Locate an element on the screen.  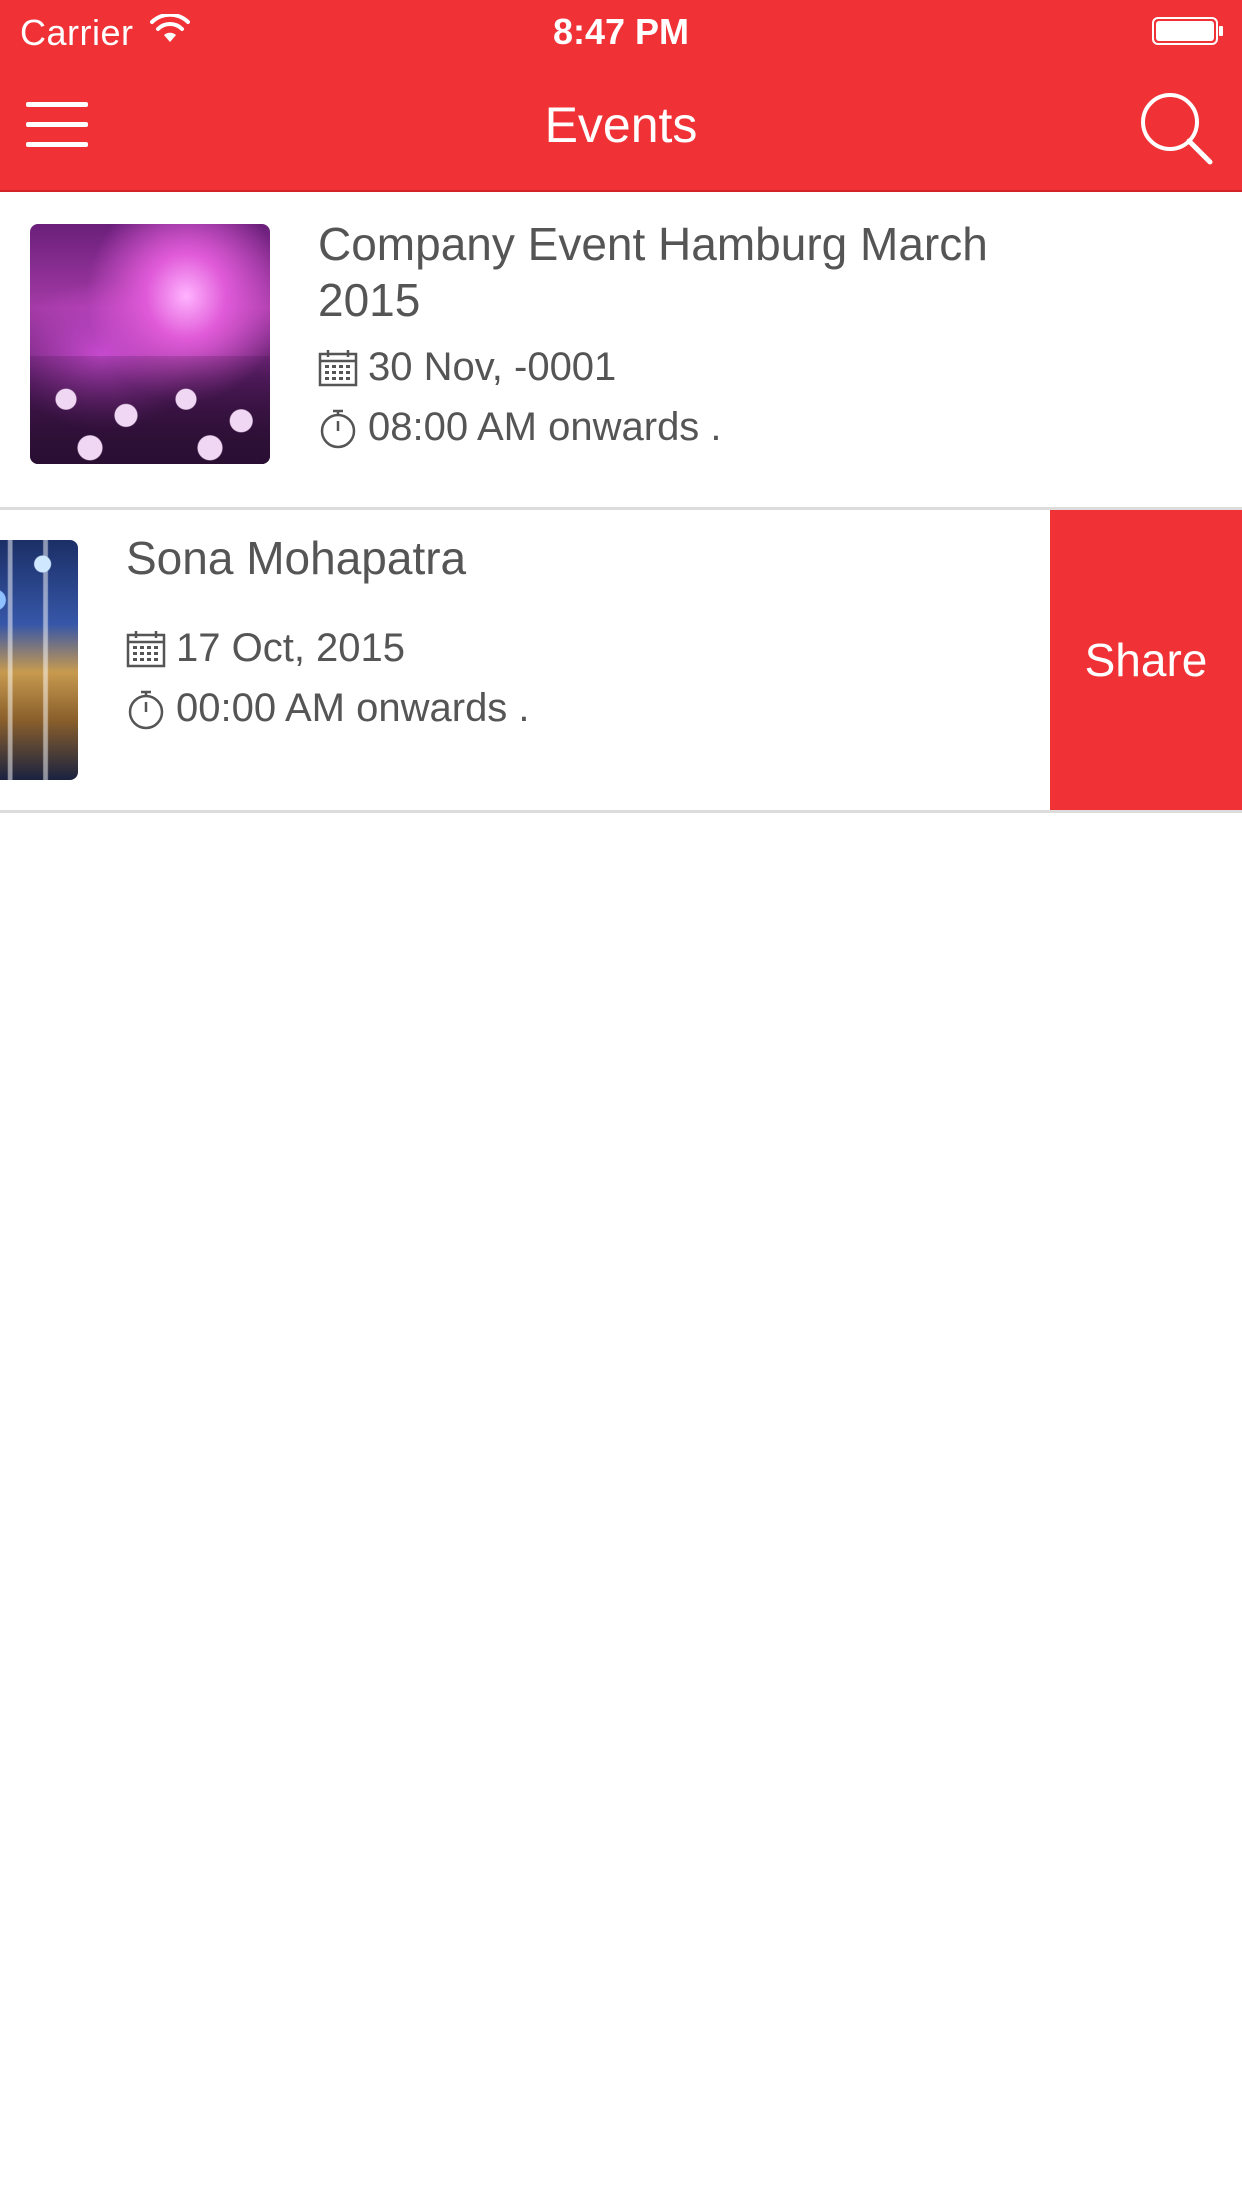
header: Carrier 8:47 PM Events is located at coordinates (621, 96).